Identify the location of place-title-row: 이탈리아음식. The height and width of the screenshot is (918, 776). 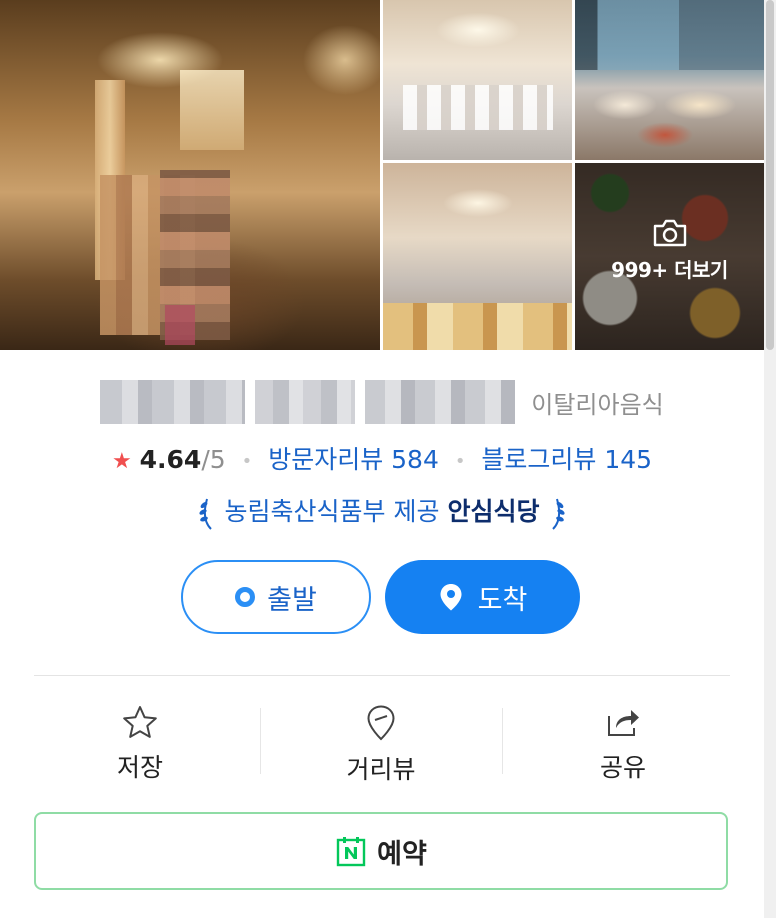
(382, 404).